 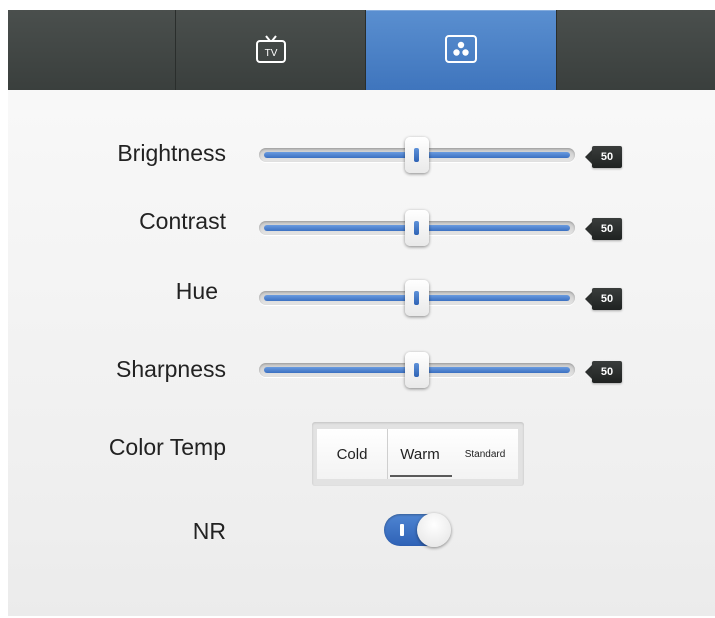 What do you see at coordinates (171, 153) in the screenshot?
I see `brightness-label: Brightness` at bounding box center [171, 153].